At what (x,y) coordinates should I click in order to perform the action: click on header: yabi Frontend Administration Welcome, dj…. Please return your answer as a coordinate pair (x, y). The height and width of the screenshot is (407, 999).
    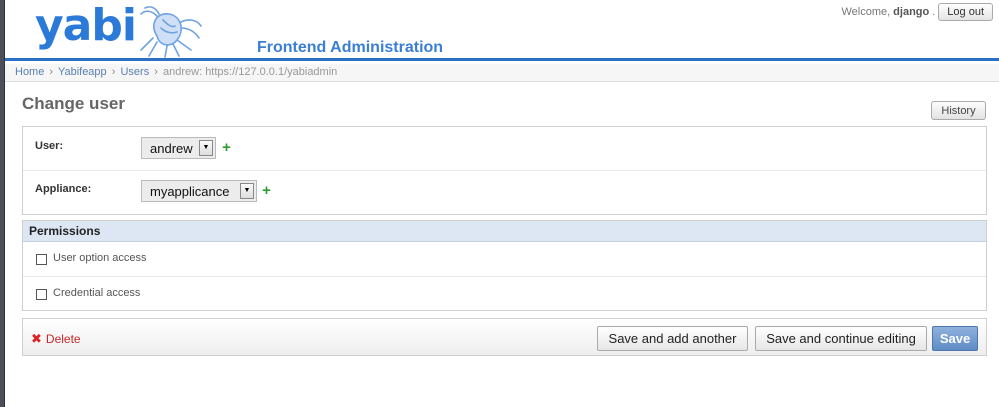
    Looking at the image, I should click on (502, 30).